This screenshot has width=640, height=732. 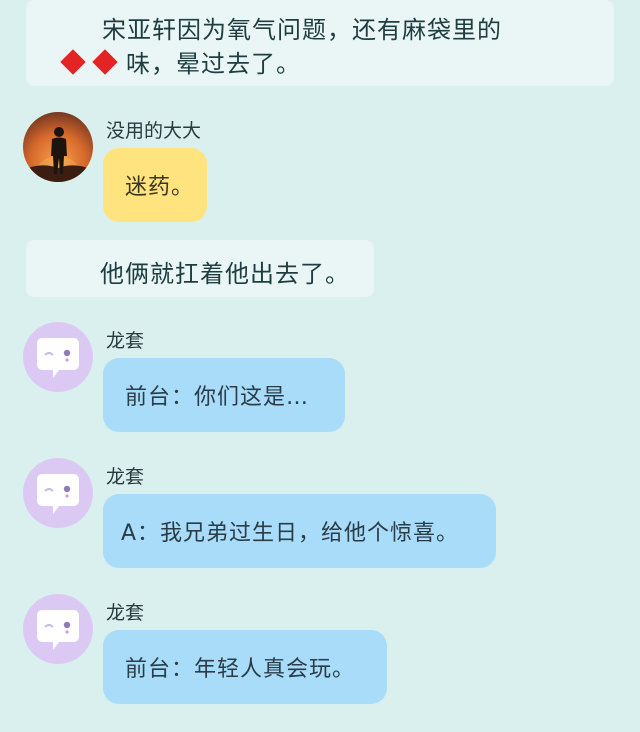 I want to click on narration-line-text: 味，晕过去了。, so click(x=213, y=64).